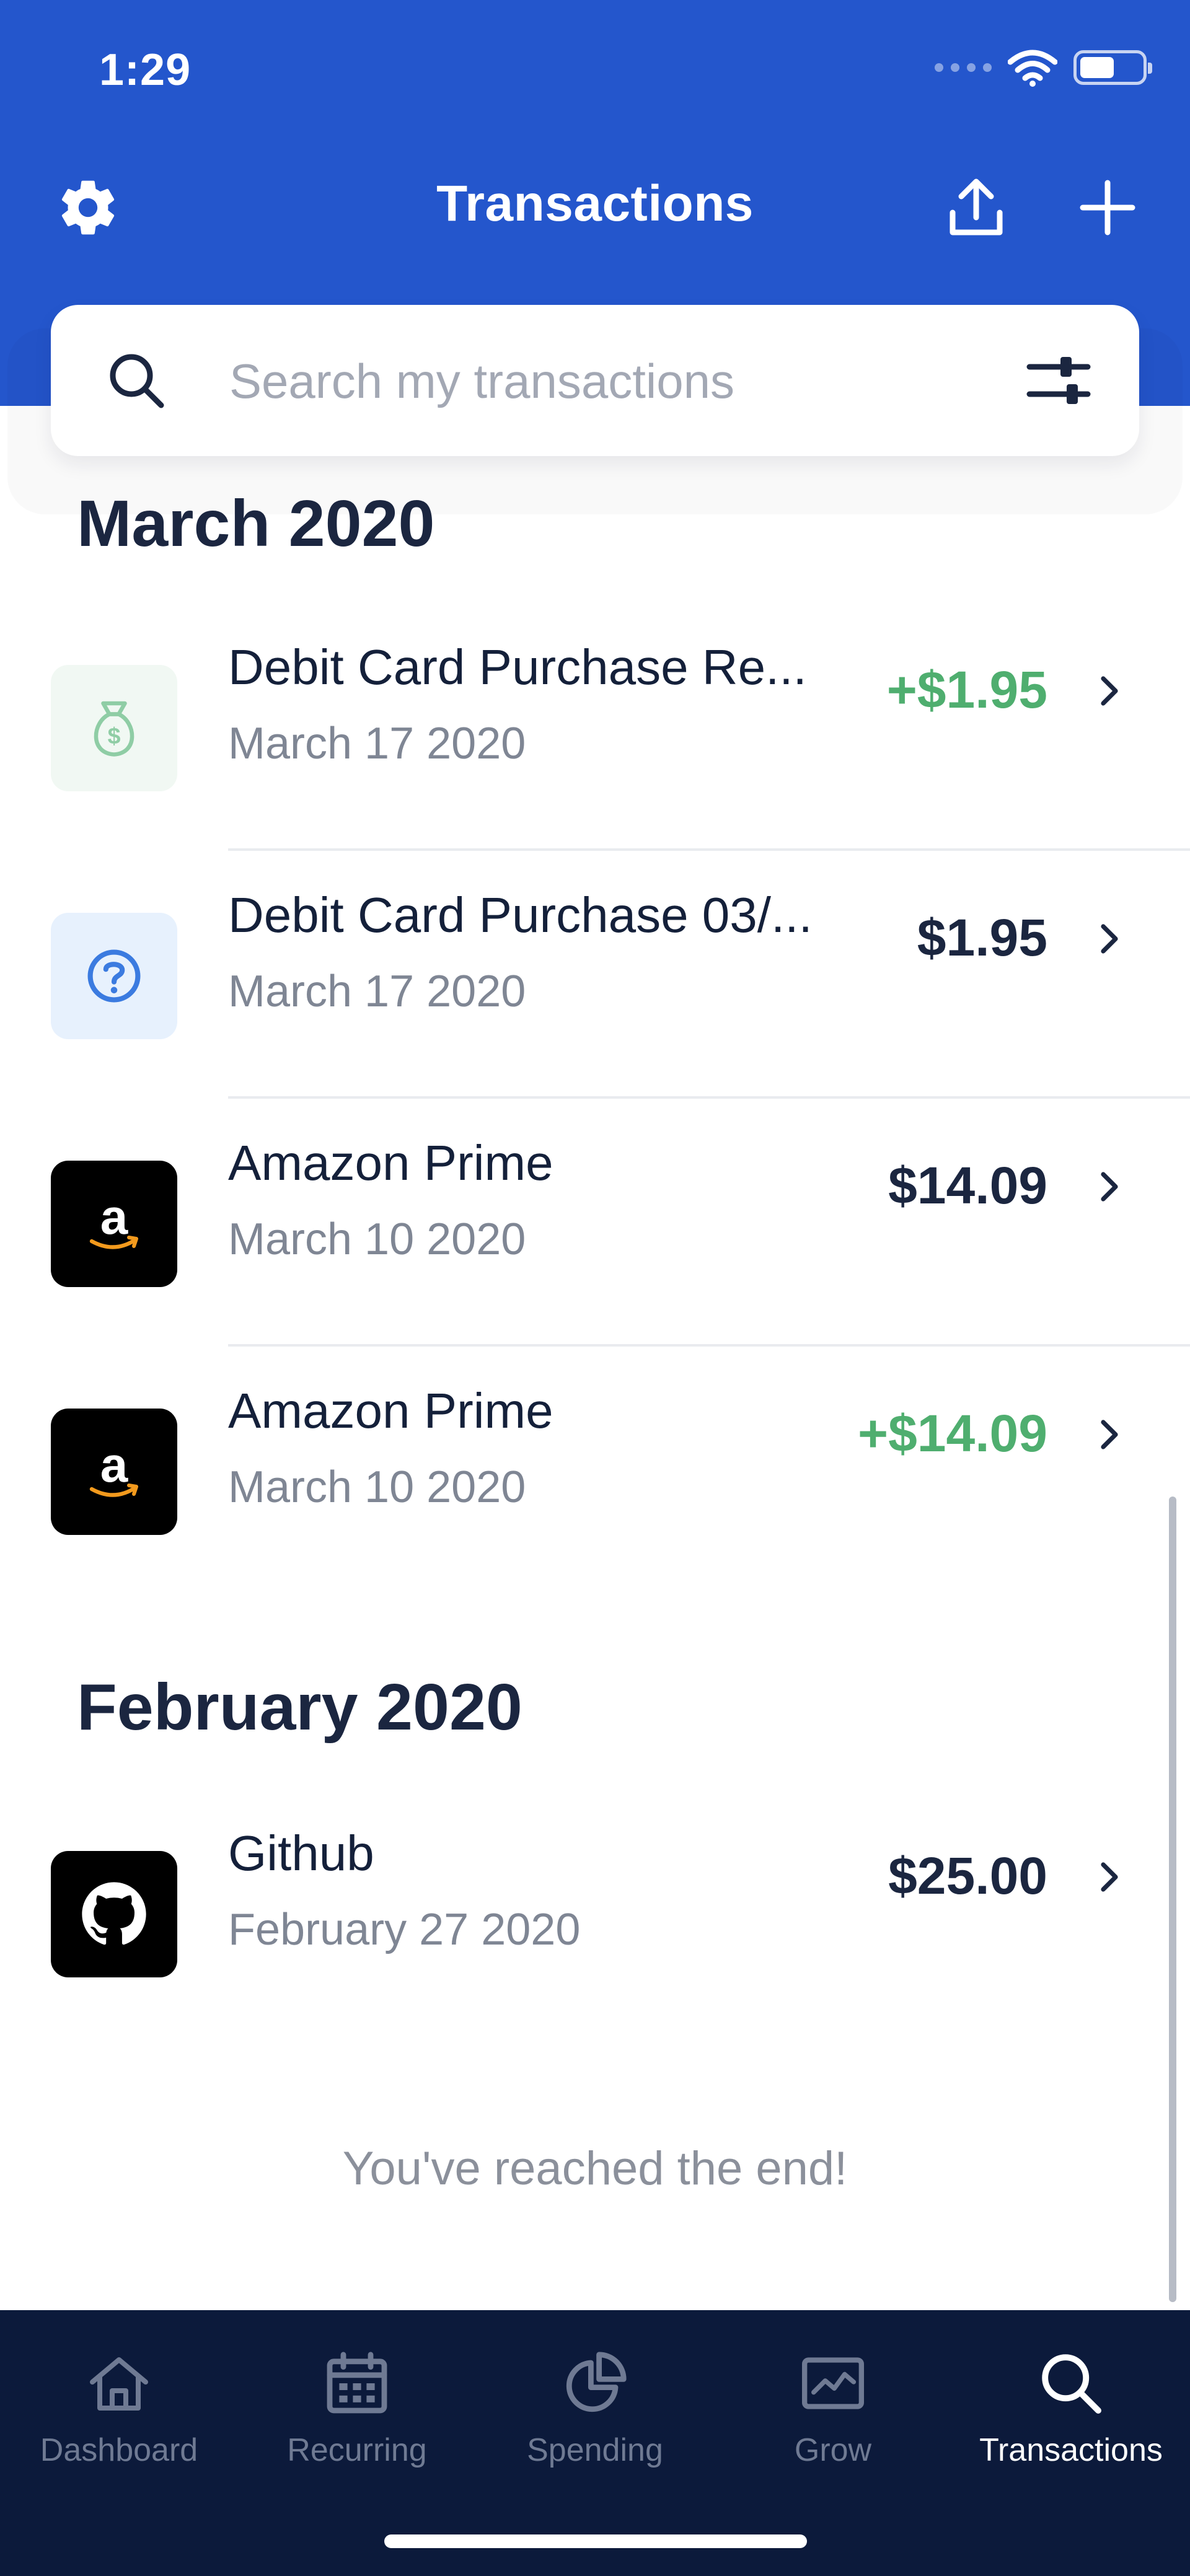  Describe the element at coordinates (595, 2450) in the screenshot. I see `tab-label: Spending` at that location.